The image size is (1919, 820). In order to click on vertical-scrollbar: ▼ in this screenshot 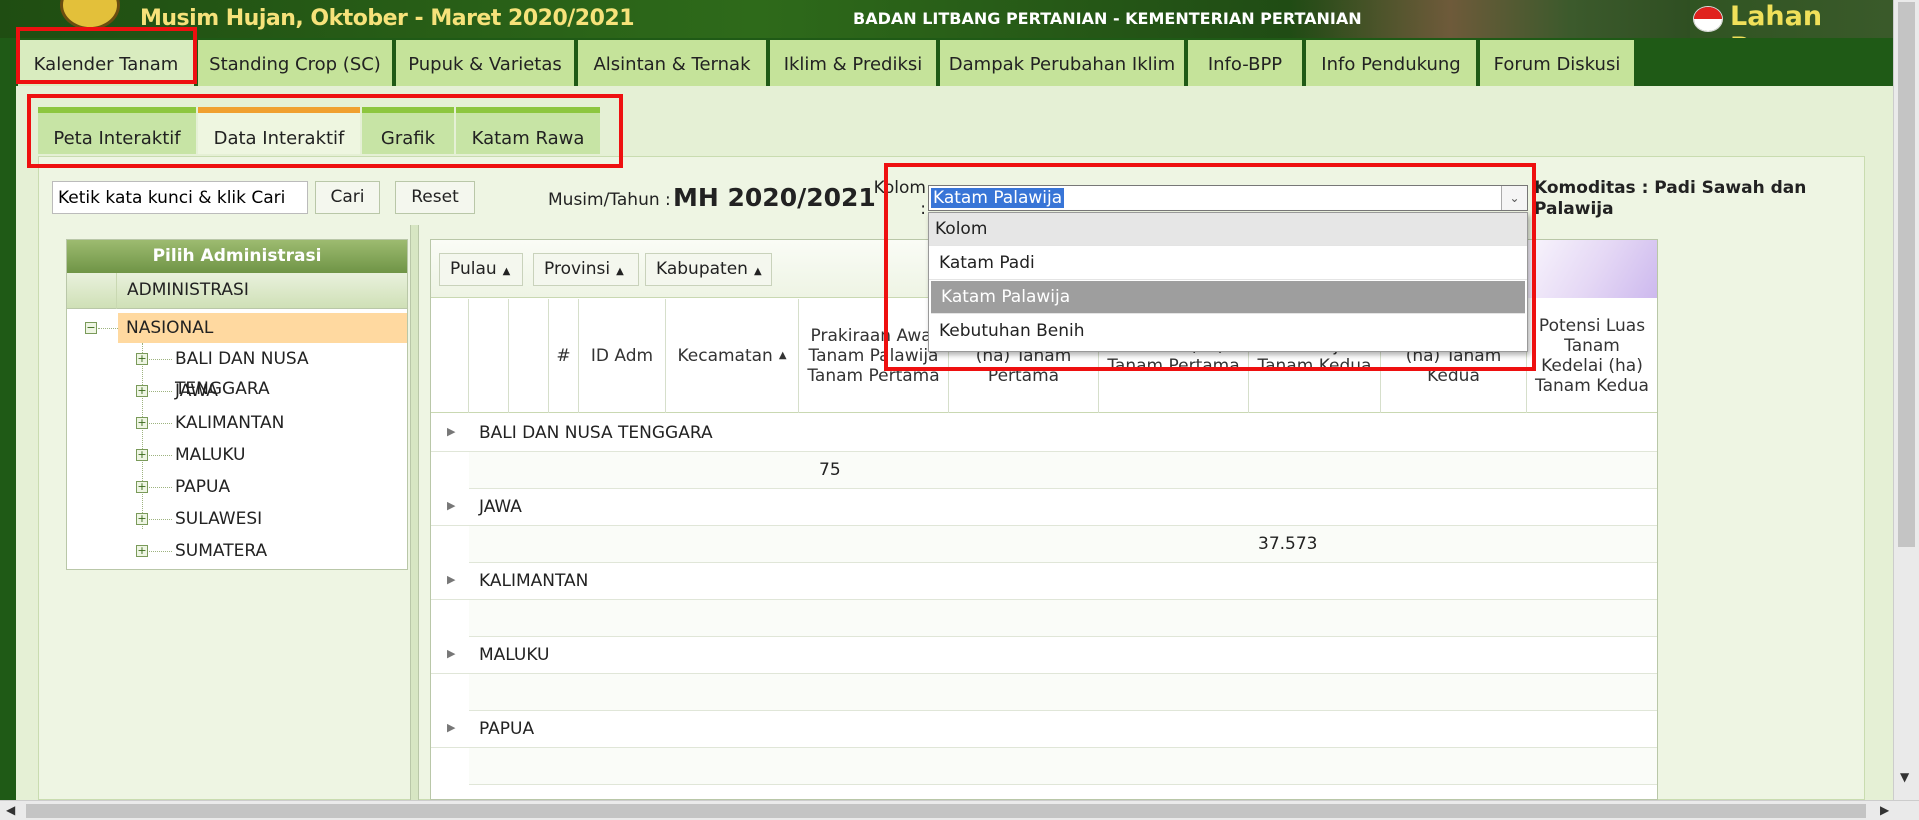, I will do `click(1906, 400)`.